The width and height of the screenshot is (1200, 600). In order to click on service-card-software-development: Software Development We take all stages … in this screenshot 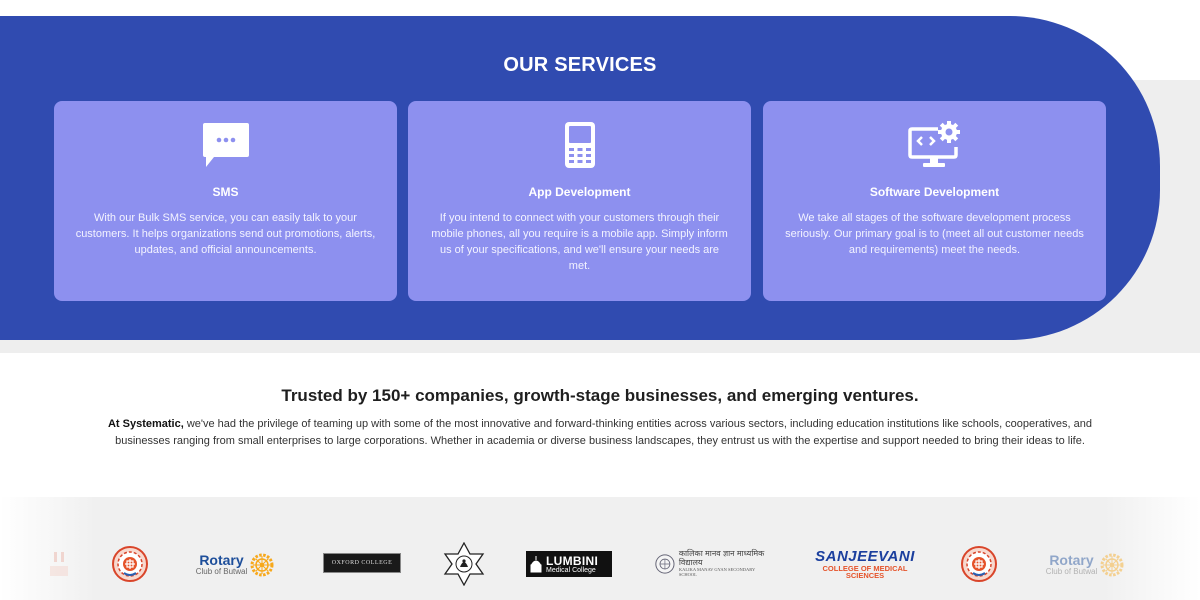, I will do `click(934, 201)`.